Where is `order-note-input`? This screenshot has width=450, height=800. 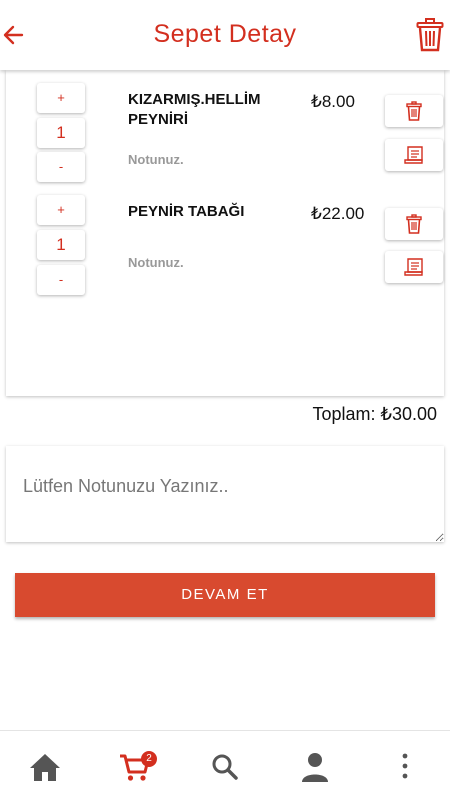
order-note-input is located at coordinates (225, 494).